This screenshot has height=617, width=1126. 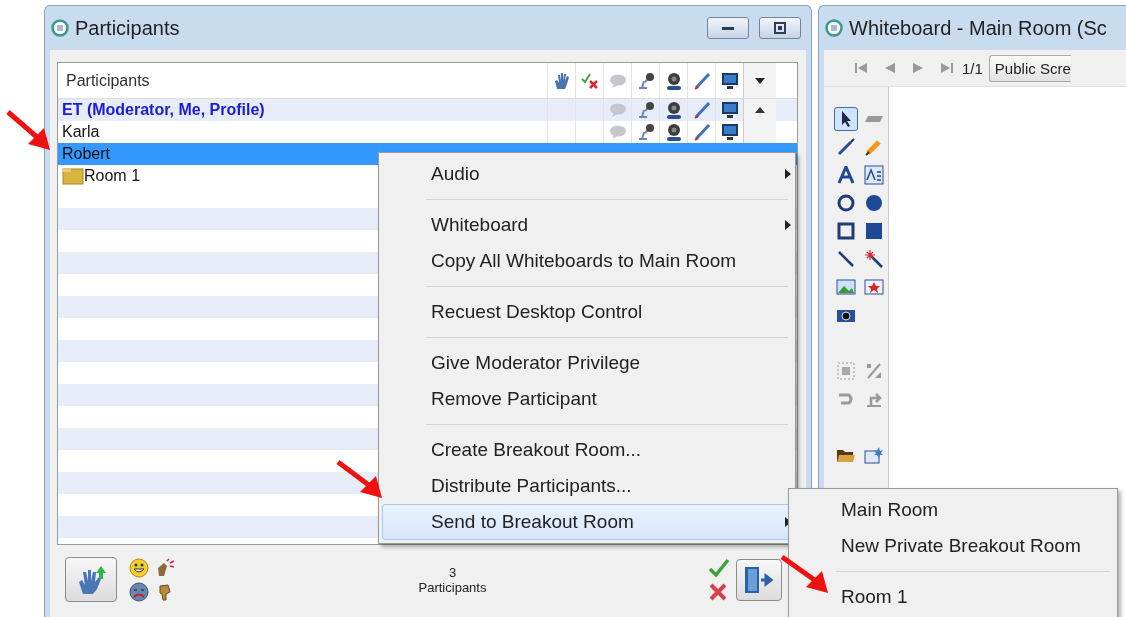 I want to click on door-arrow-icon, so click(x=759, y=579).